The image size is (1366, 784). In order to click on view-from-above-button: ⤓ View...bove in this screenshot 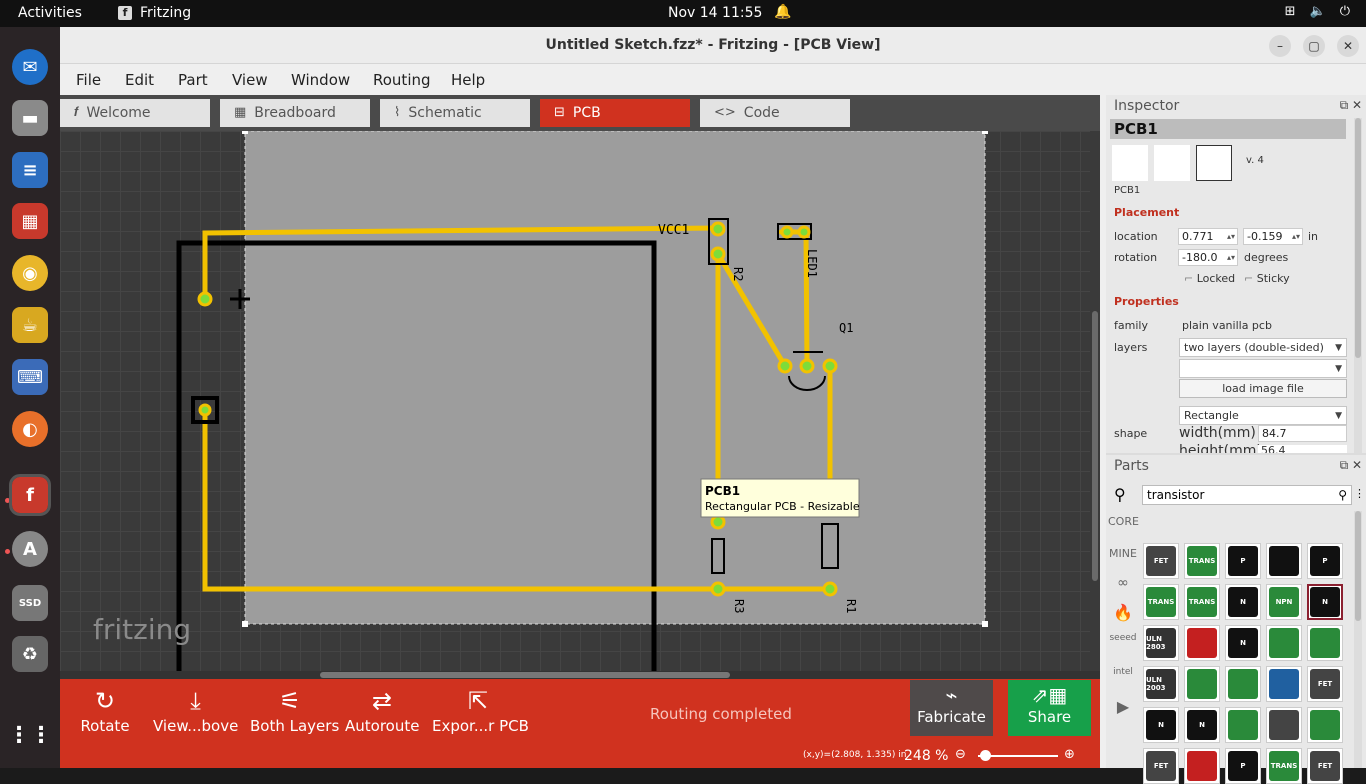, I will do `click(195, 711)`.